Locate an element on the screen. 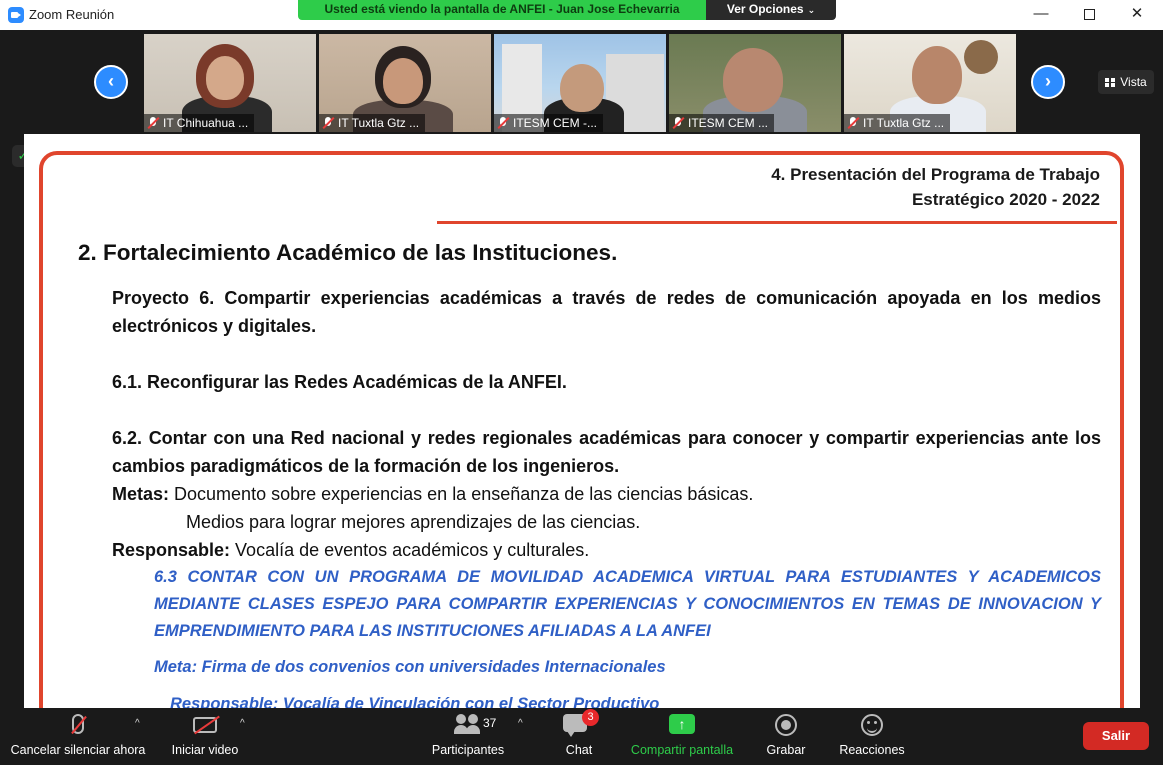 The image size is (1163, 765). prev-participants-button: ‹ is located at coordinates (111, 82).